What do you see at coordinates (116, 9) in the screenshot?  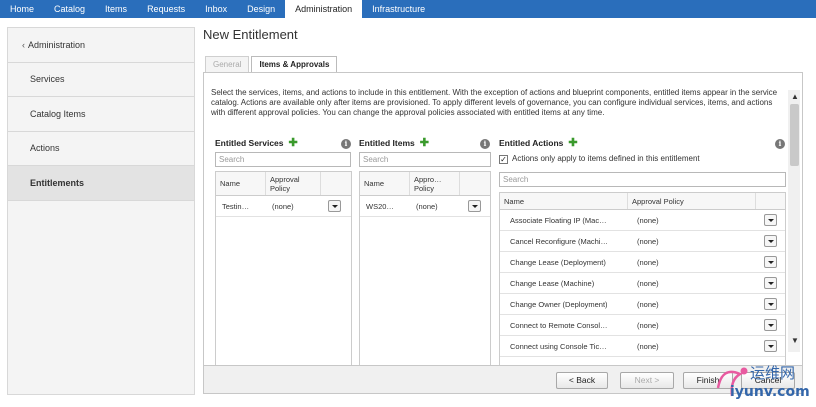 I see `nav-tab-items: Items` at bounding box center [116, 9].